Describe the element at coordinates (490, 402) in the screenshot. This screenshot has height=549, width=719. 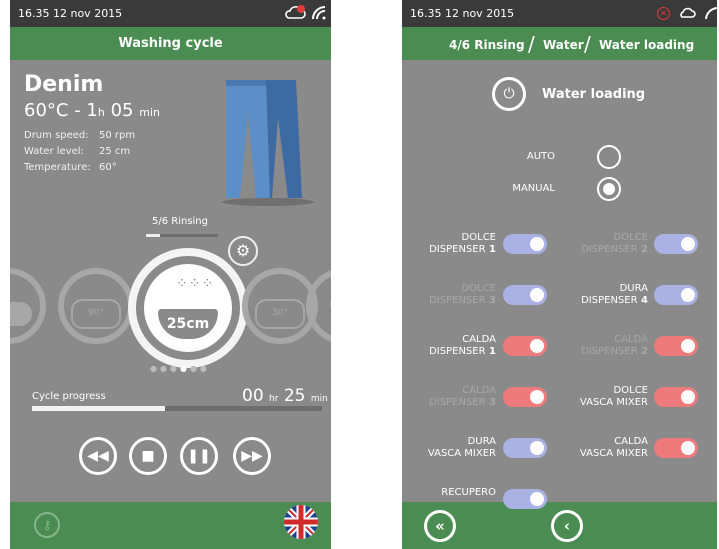
I see `dispenser-number: 3` at that location.